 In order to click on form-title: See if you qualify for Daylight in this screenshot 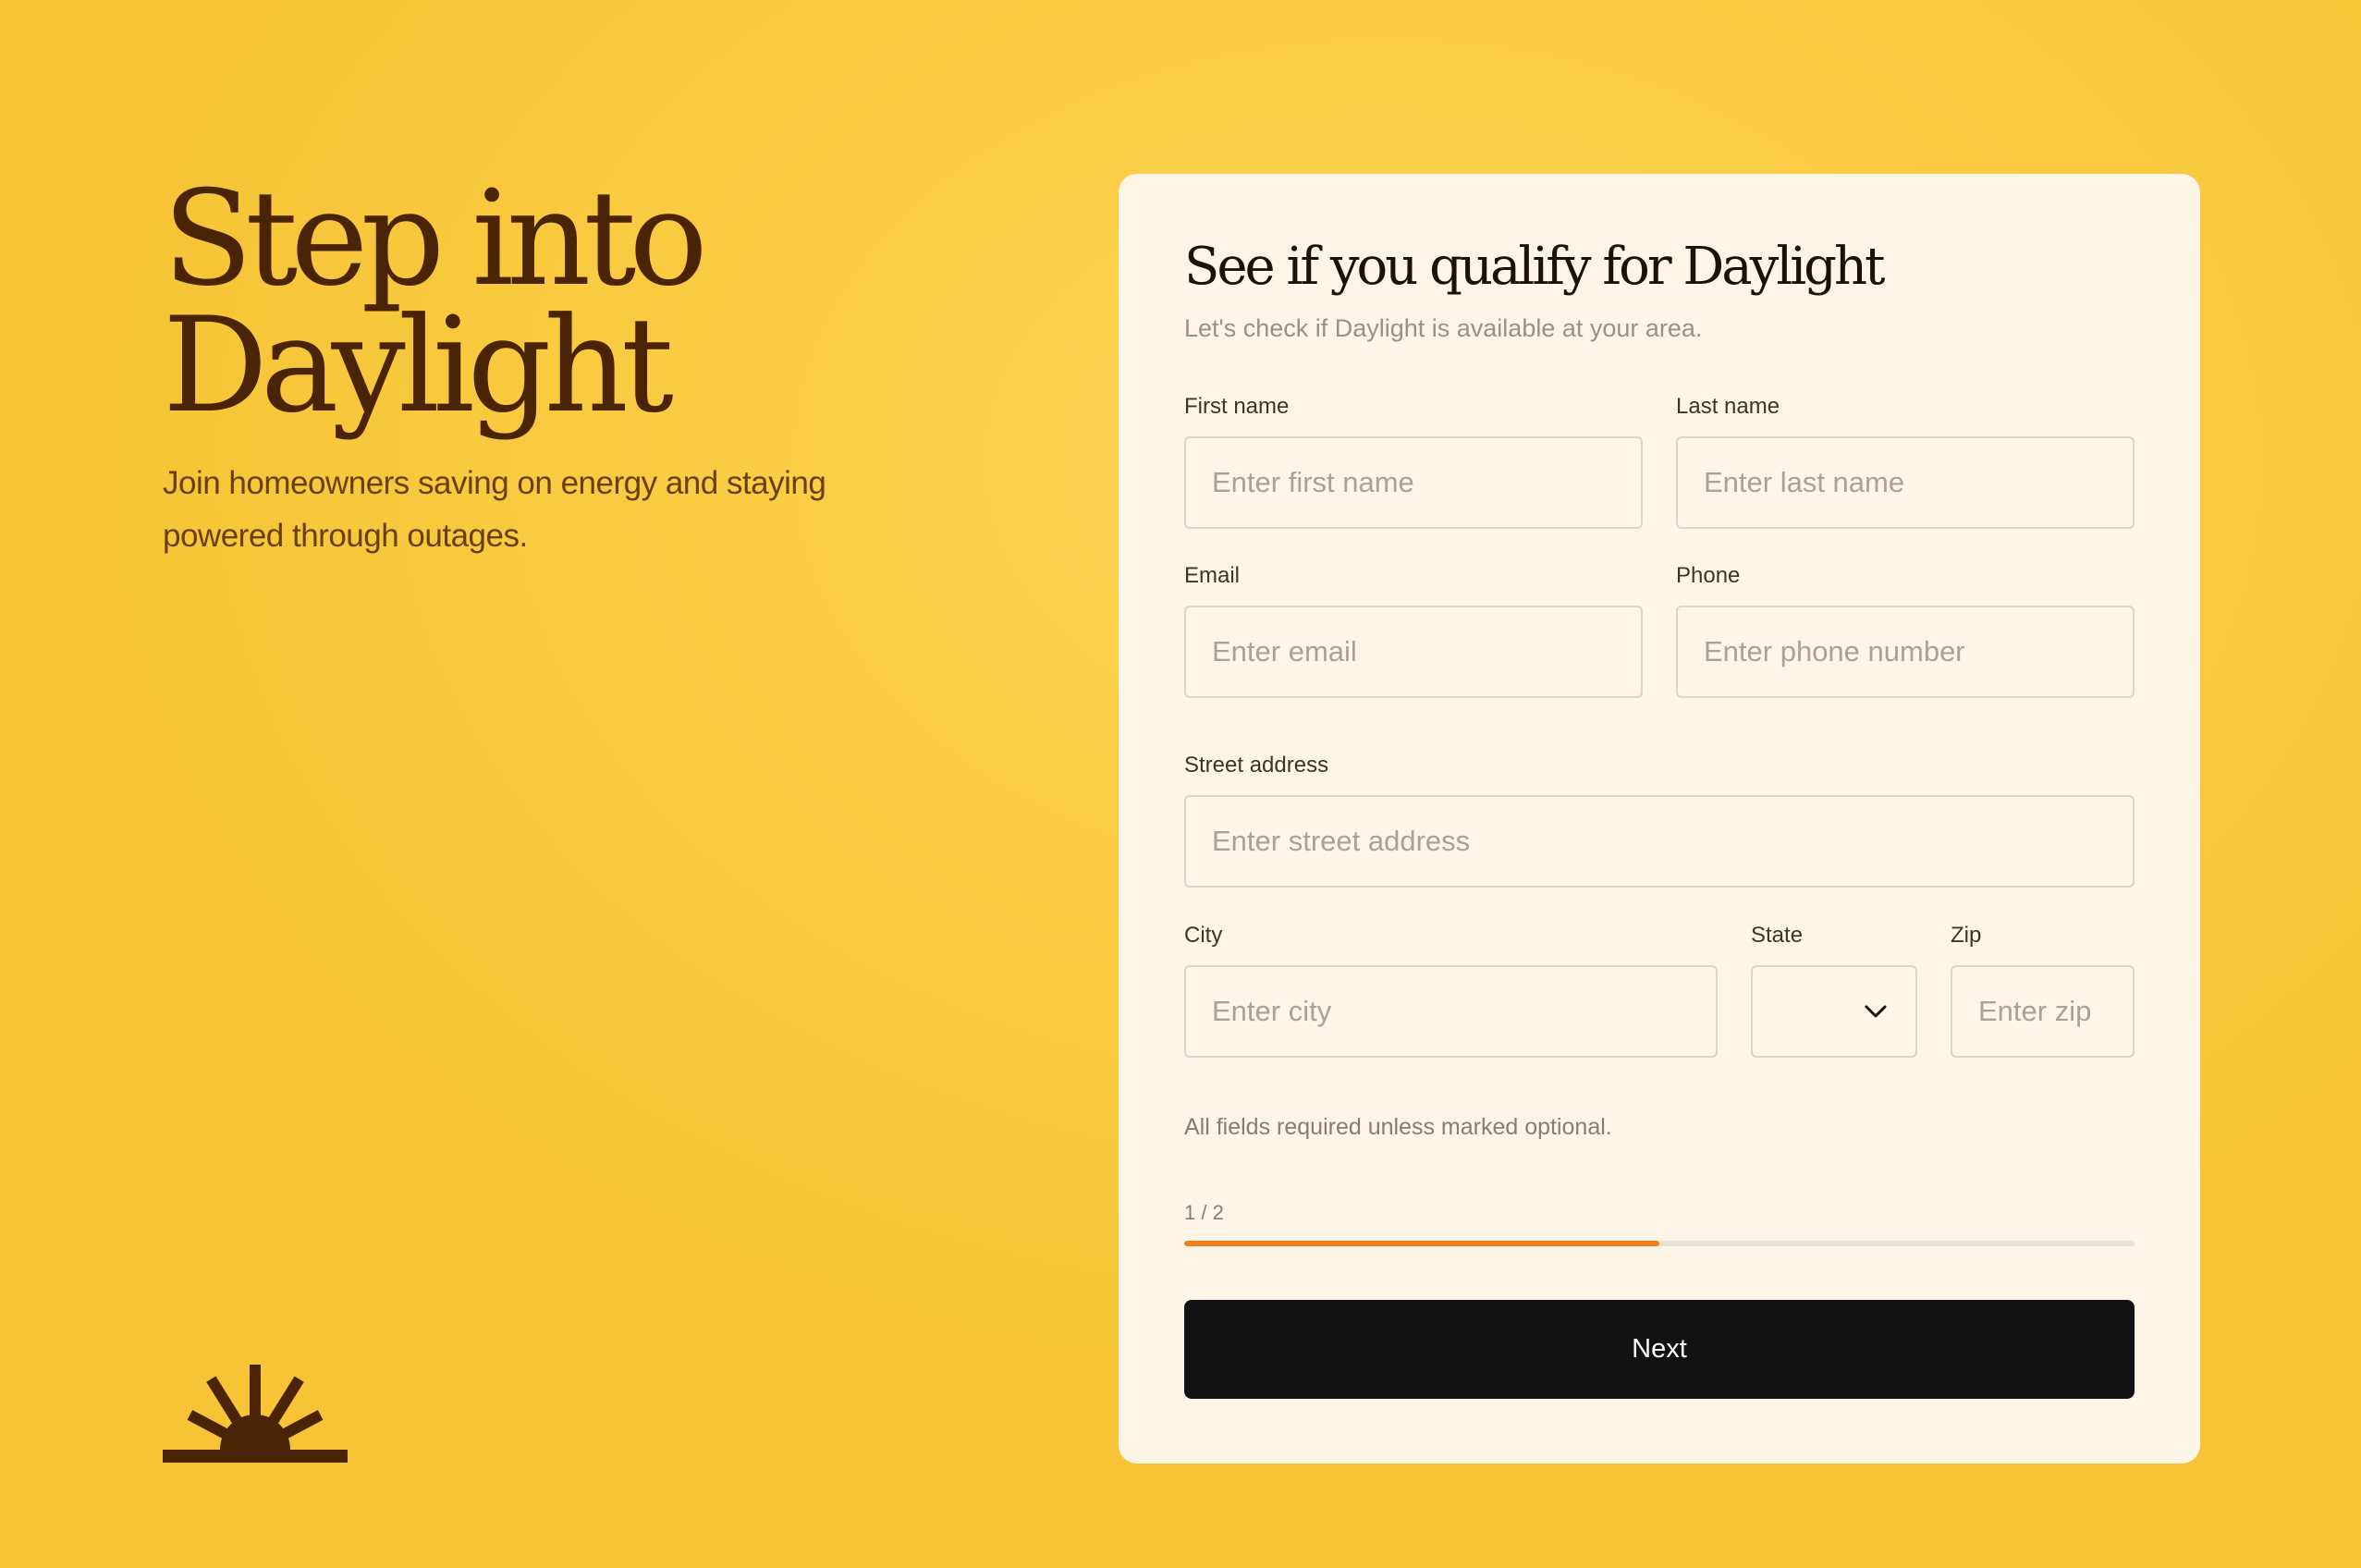, I will do `click(1535, 267)`.